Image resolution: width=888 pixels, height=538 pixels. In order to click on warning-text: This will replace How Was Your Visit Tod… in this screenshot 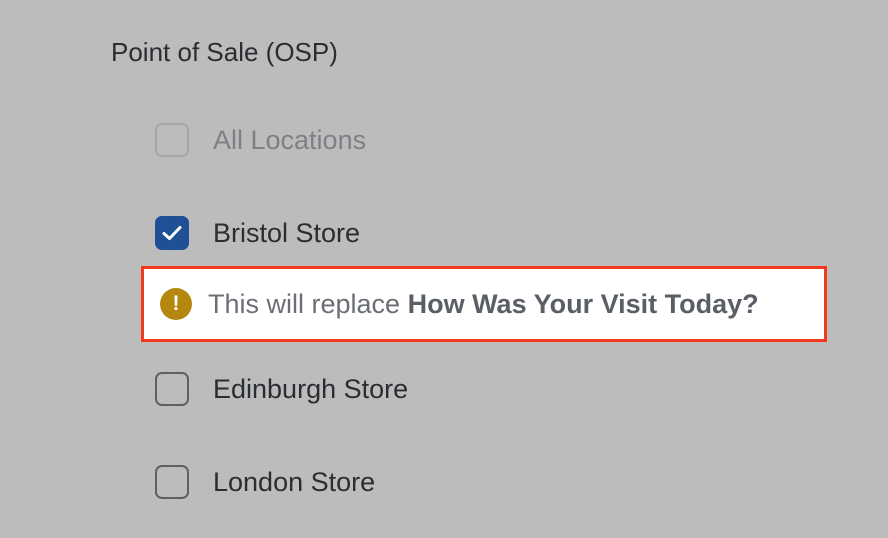, I will do `click(483, 304)`.